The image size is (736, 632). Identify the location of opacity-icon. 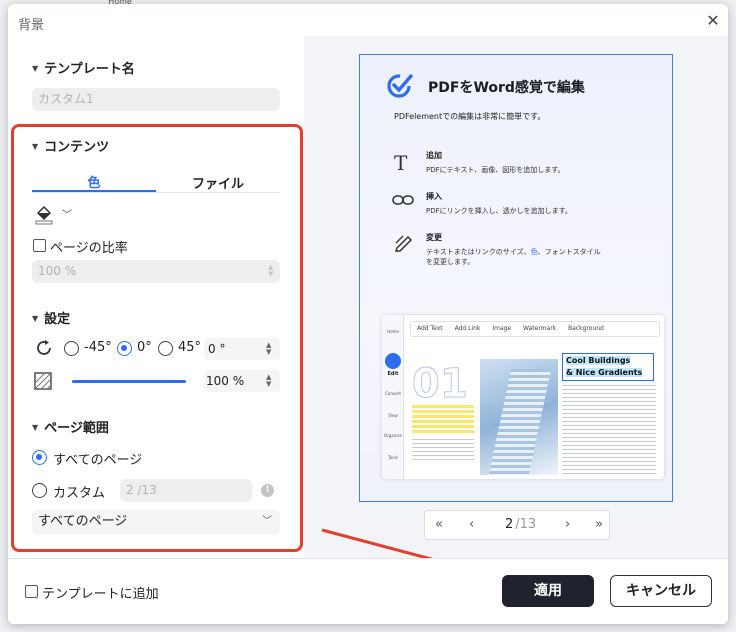
(43, 381).